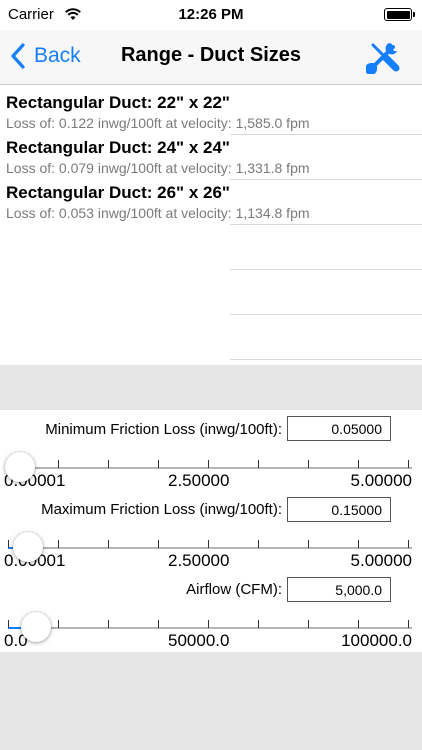 This screenshot has width=422, height=750. What do you see at coordinates (211, 55) in the screenshot?
I see `page-title: Range - Duct Sizes` at bounding box center [211, 55].